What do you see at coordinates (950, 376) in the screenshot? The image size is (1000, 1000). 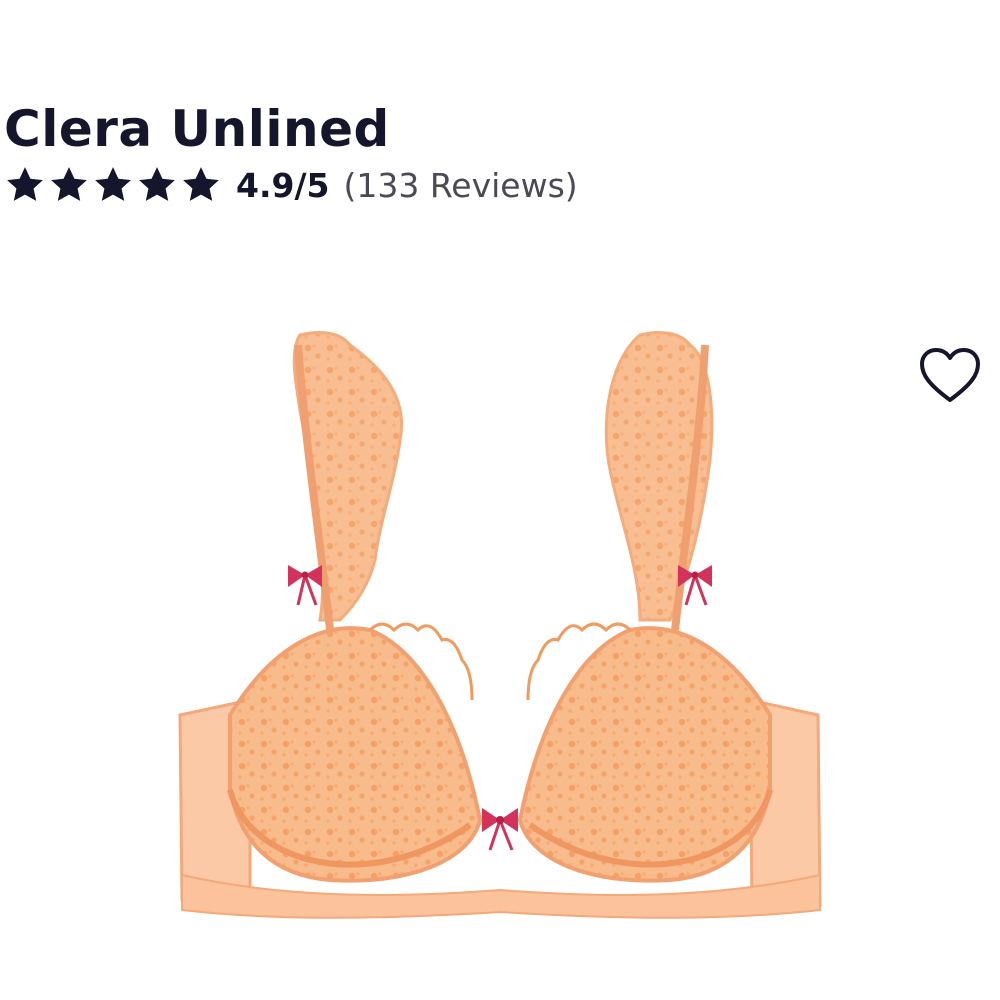 I see `wishlist-heart-icon` at bounding box center [950, 376].